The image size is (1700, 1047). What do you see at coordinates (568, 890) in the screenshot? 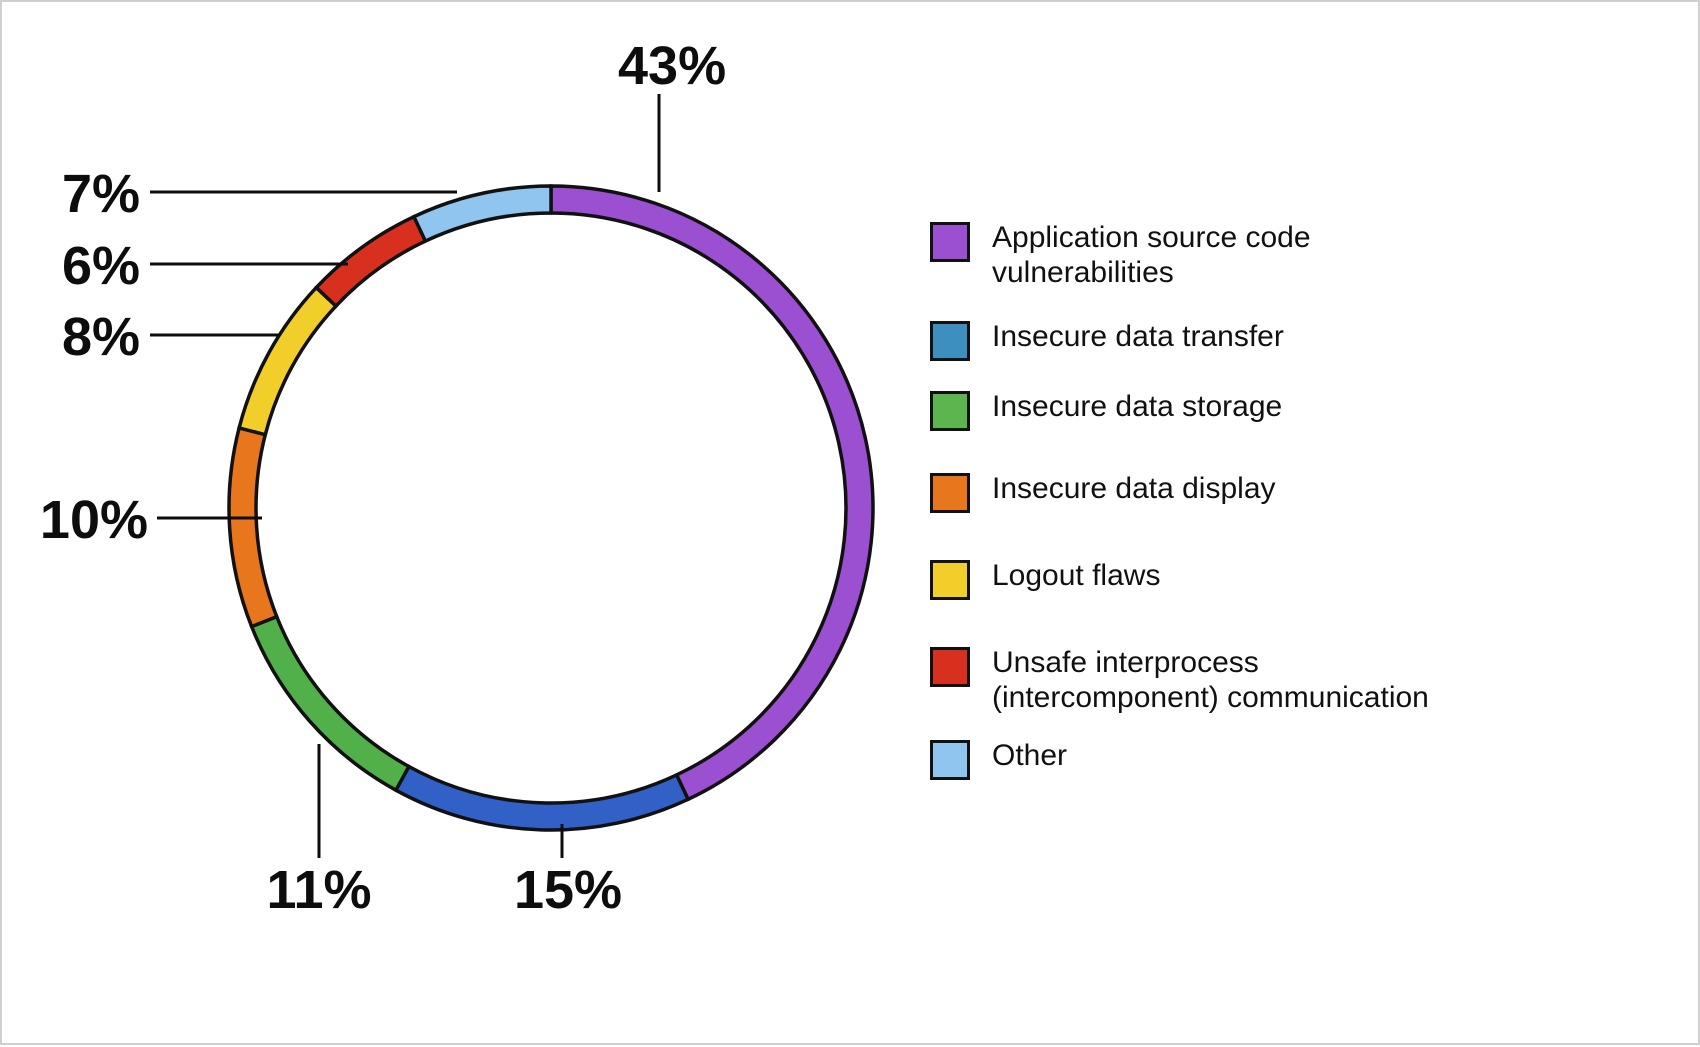
I see `callout-15: 15%` at bounding box center [568, 890].